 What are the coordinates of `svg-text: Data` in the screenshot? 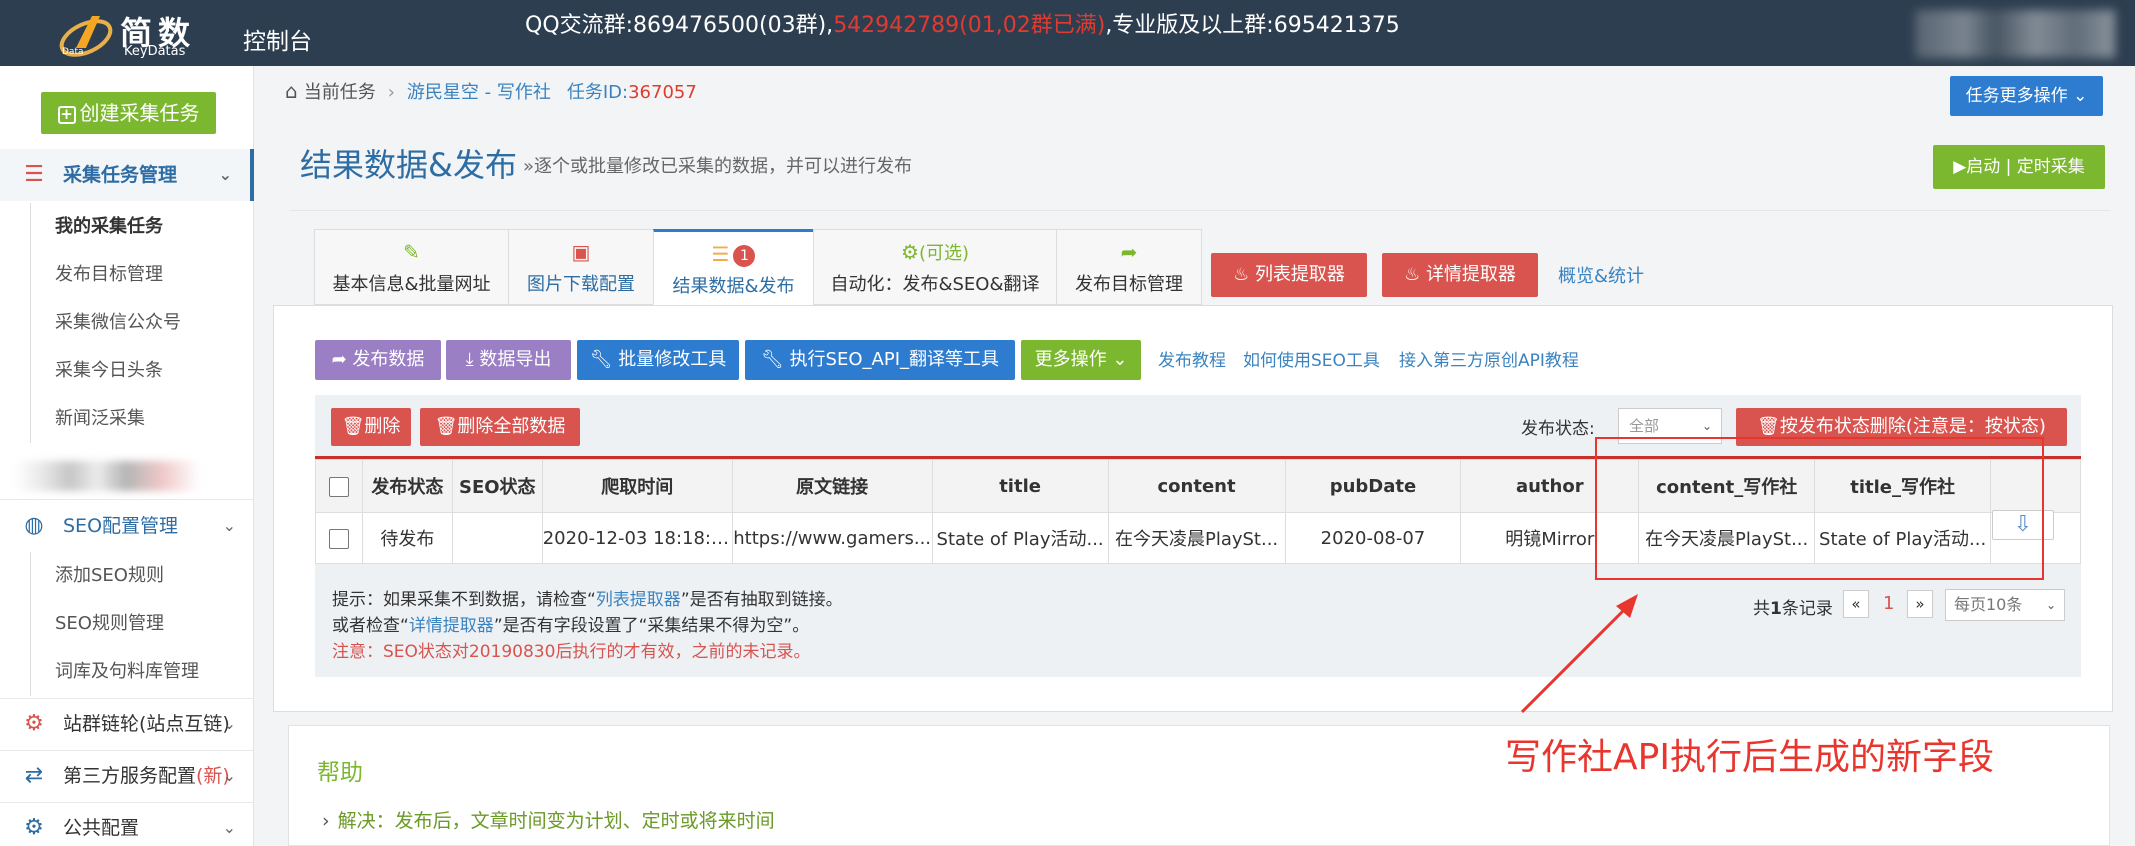 It's located at (73, 52).